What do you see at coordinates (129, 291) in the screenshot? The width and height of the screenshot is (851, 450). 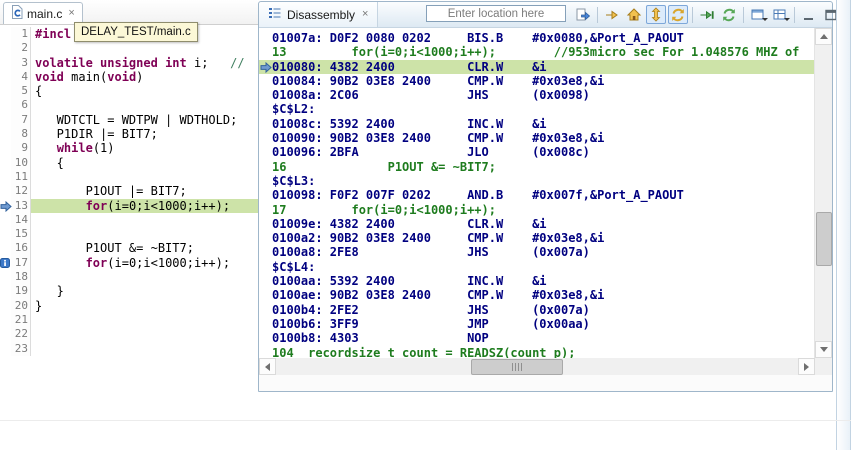 I see `editor-line: 19 }` at bounding box center [129, 291].